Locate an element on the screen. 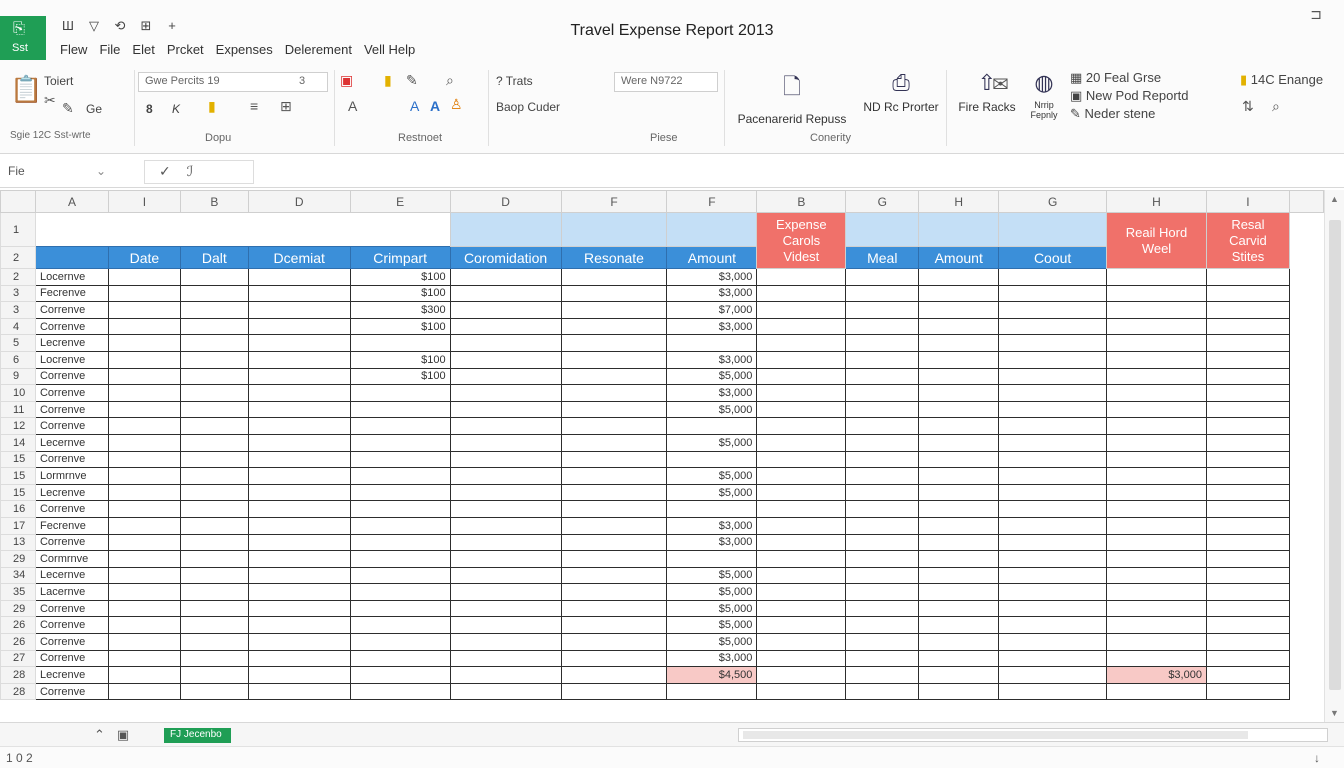  fill-color-icon: ▣ is located at coordinates (346, 80).